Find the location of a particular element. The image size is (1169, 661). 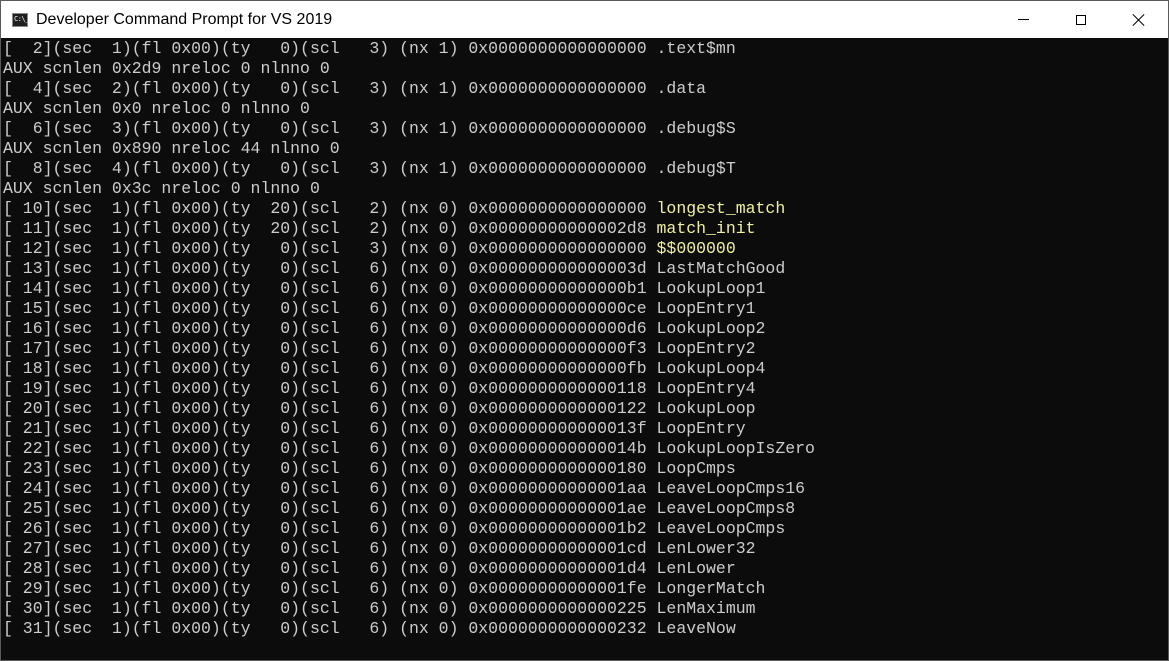

symbol-name: LoopEntry is located at coordinates (701, 428).